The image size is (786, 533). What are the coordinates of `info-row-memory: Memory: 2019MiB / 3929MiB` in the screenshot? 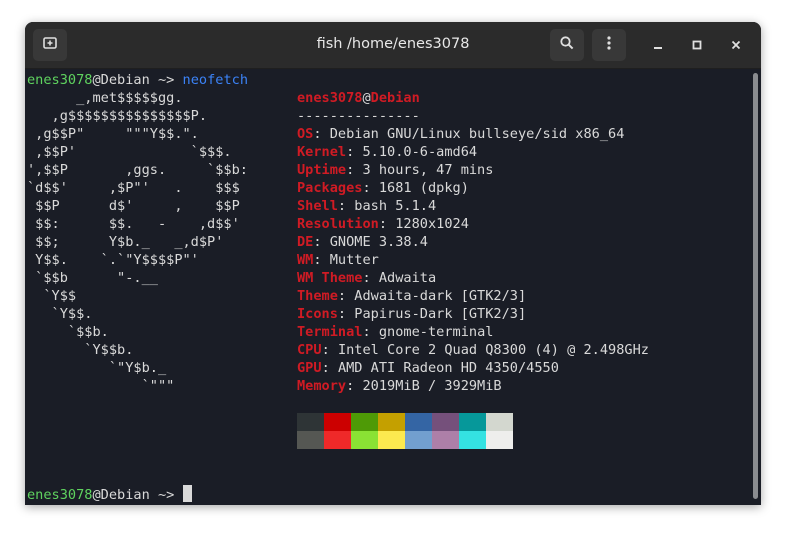 It's located at (399, 386).